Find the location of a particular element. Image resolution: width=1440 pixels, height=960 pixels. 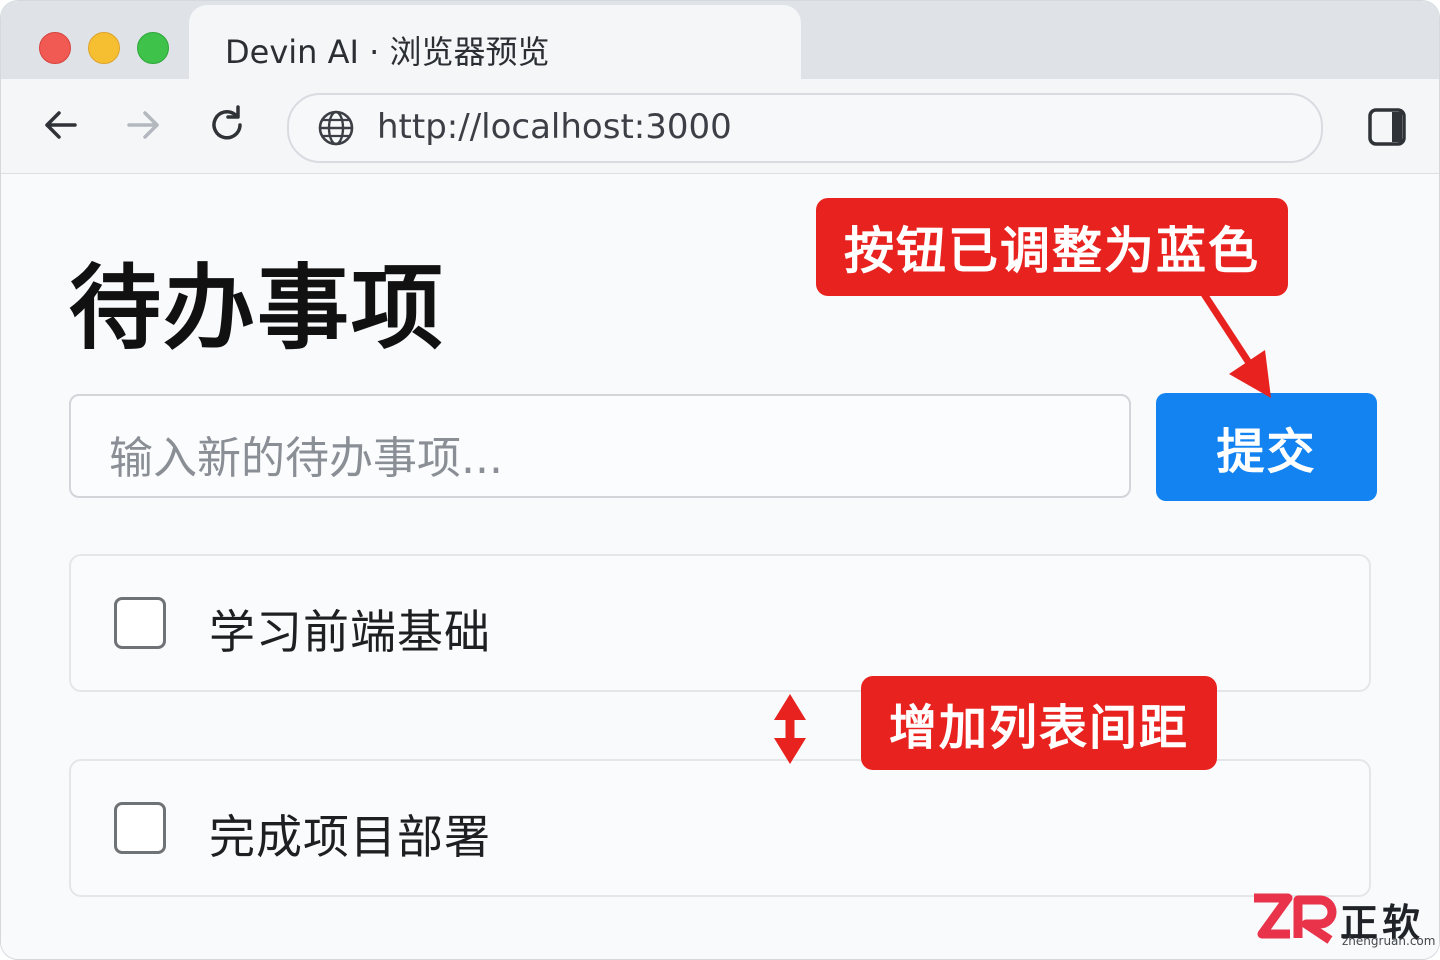

todo-label: 完成项目部署 is located at coordinates (350, 837).